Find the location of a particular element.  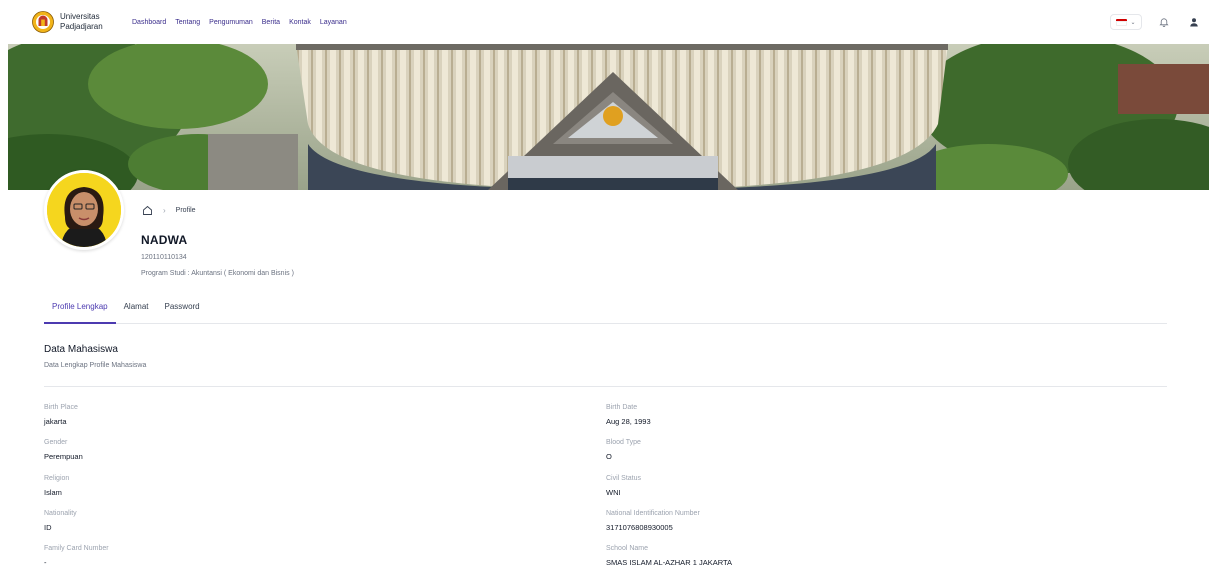

field-value: jakarta is located at coordinates (55, 421).